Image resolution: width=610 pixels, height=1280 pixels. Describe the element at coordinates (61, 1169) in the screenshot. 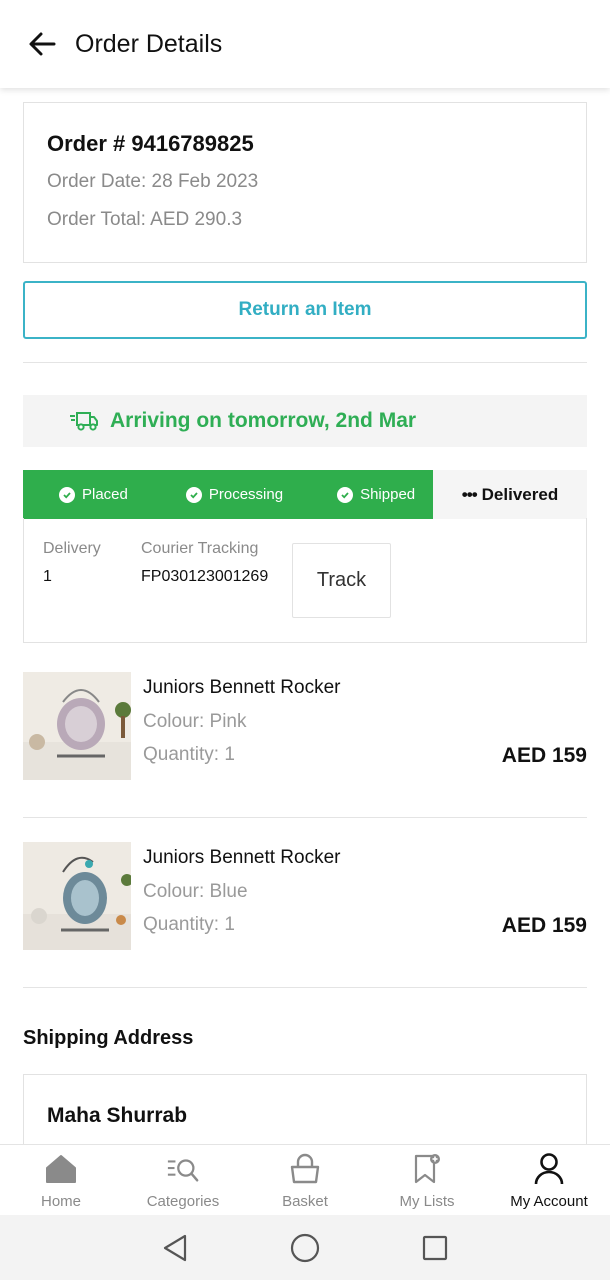

I see `home-icon` at that location.